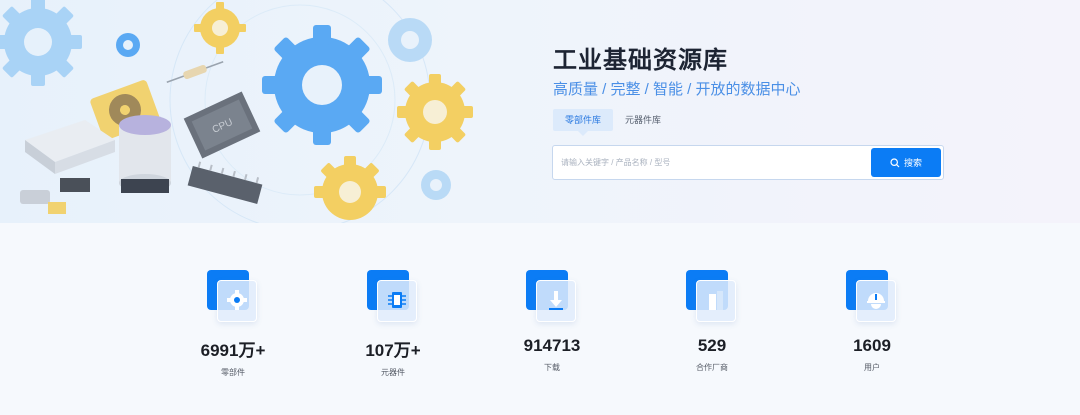  What do you see at coordinates (711, 162) in the screenshot?
I see `search-input` at bounding box center [711, 162].